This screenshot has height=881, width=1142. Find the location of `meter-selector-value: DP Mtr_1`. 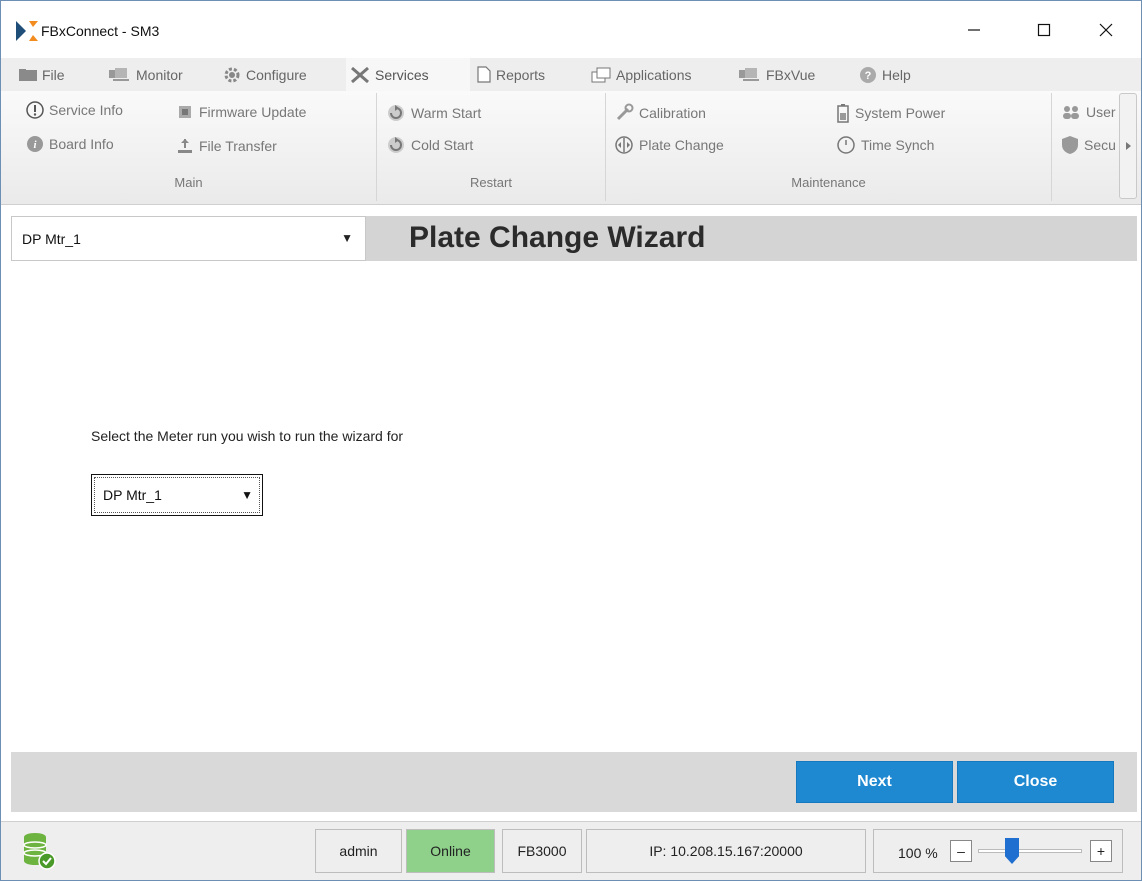

meter-selector-value: DP Mtr_1 is located at coordinates (51, 238).